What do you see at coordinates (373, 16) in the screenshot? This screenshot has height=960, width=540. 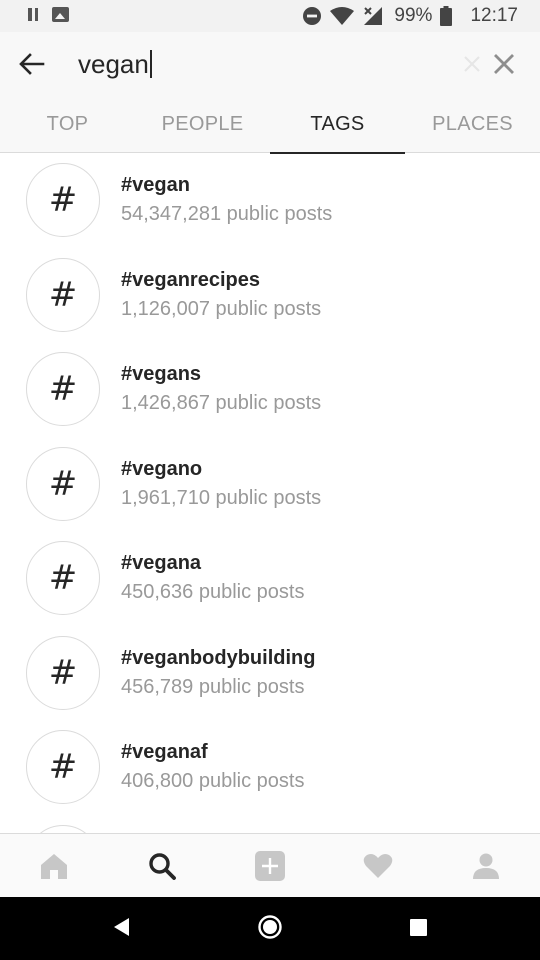 I see `signal-icon` at bounding box center [373, 16].